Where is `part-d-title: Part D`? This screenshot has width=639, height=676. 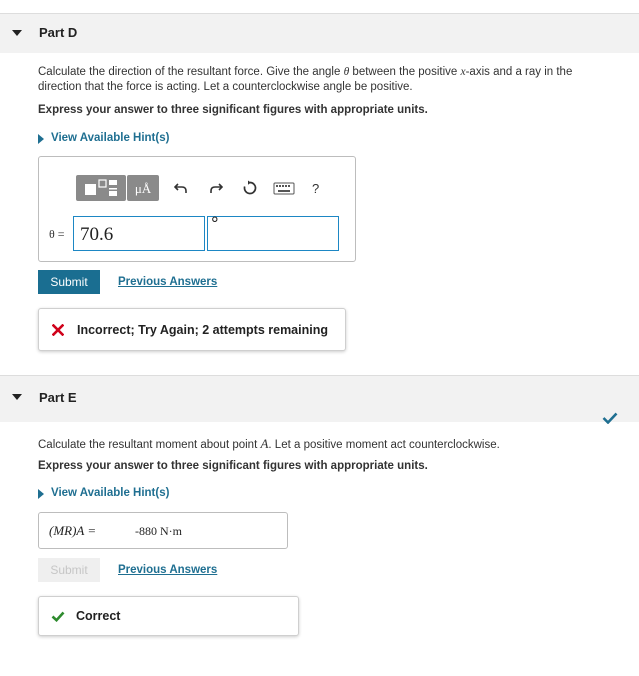
part-d-title: Part D is located at coordinates (58, 32).